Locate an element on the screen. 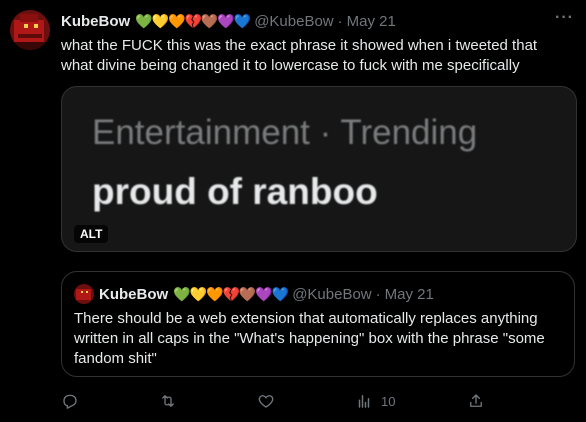 This screenshot has height=422, width=586. timestamp: May 21 is located at coordinates (371, 21).